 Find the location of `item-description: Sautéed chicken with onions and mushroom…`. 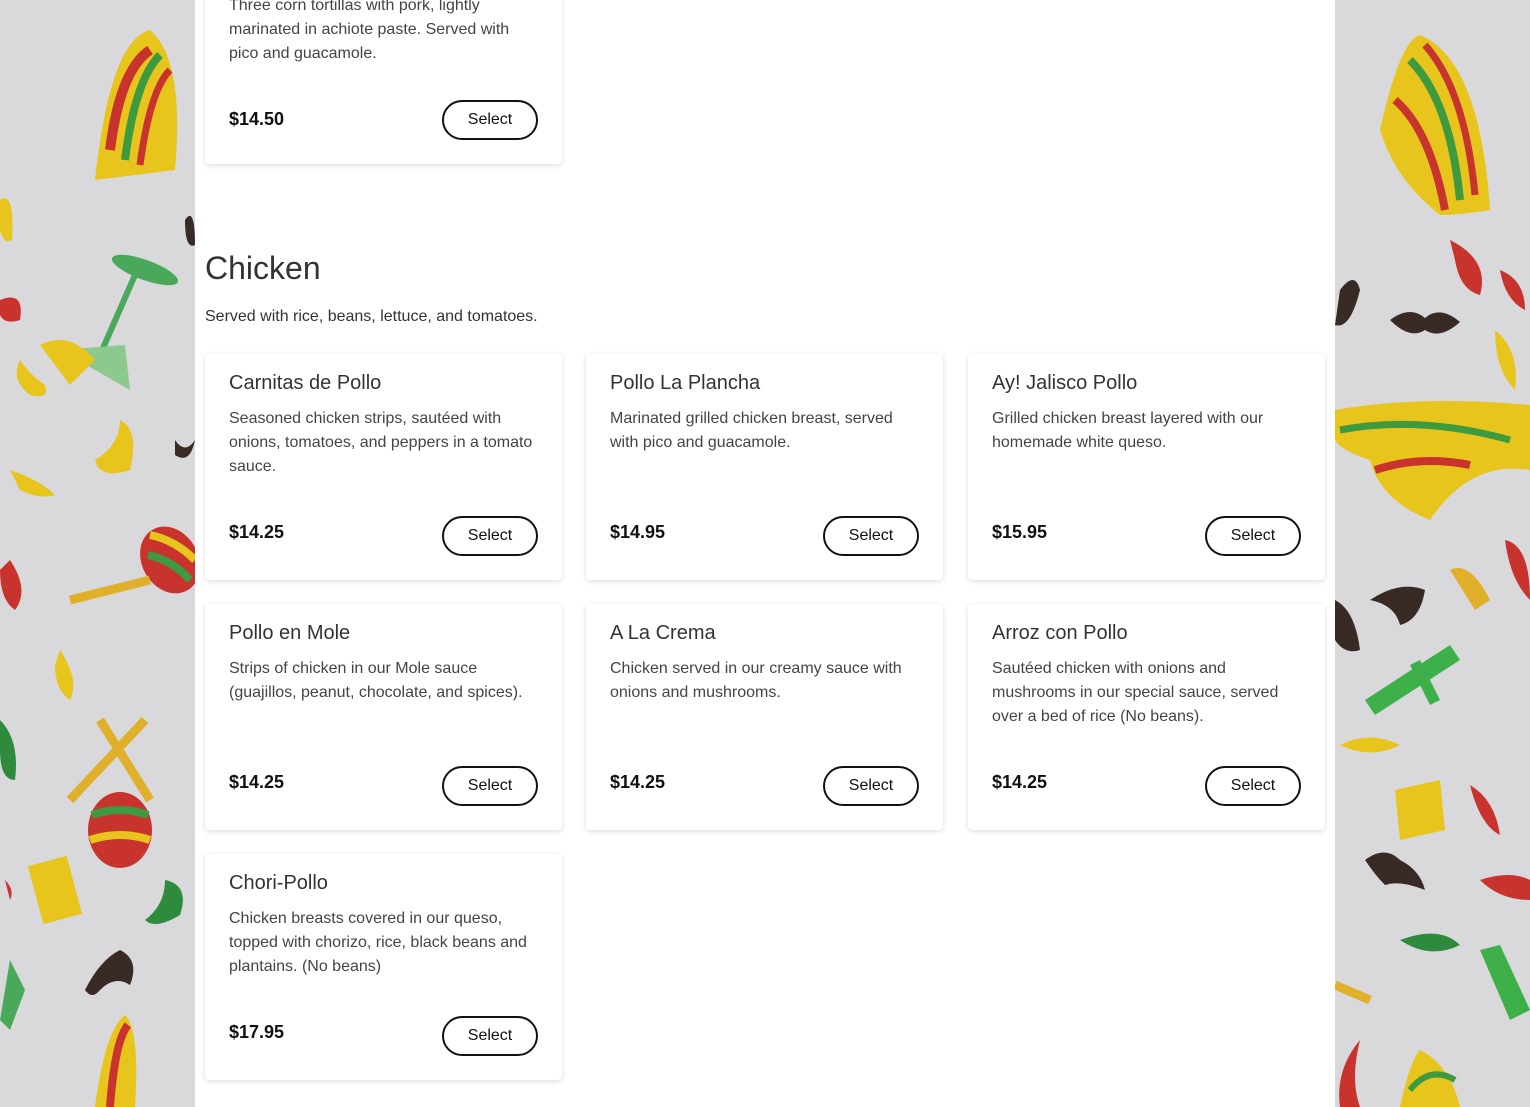

item-description: Sautéed chicken with onions and mushroom… is located at coordinates (1135, 692).